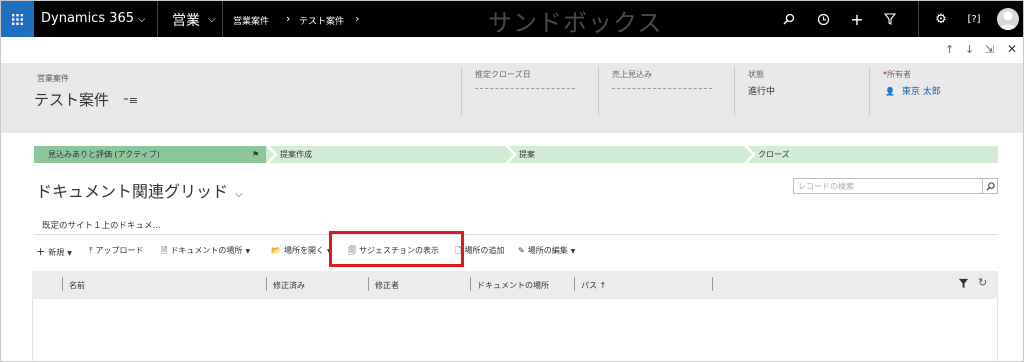 This screenshot has height=362, width=1024. What do you see at coordinates (982, 282) in the screenshot?
I see `refresh-icon: ↻` at bounding box center [982, 282].